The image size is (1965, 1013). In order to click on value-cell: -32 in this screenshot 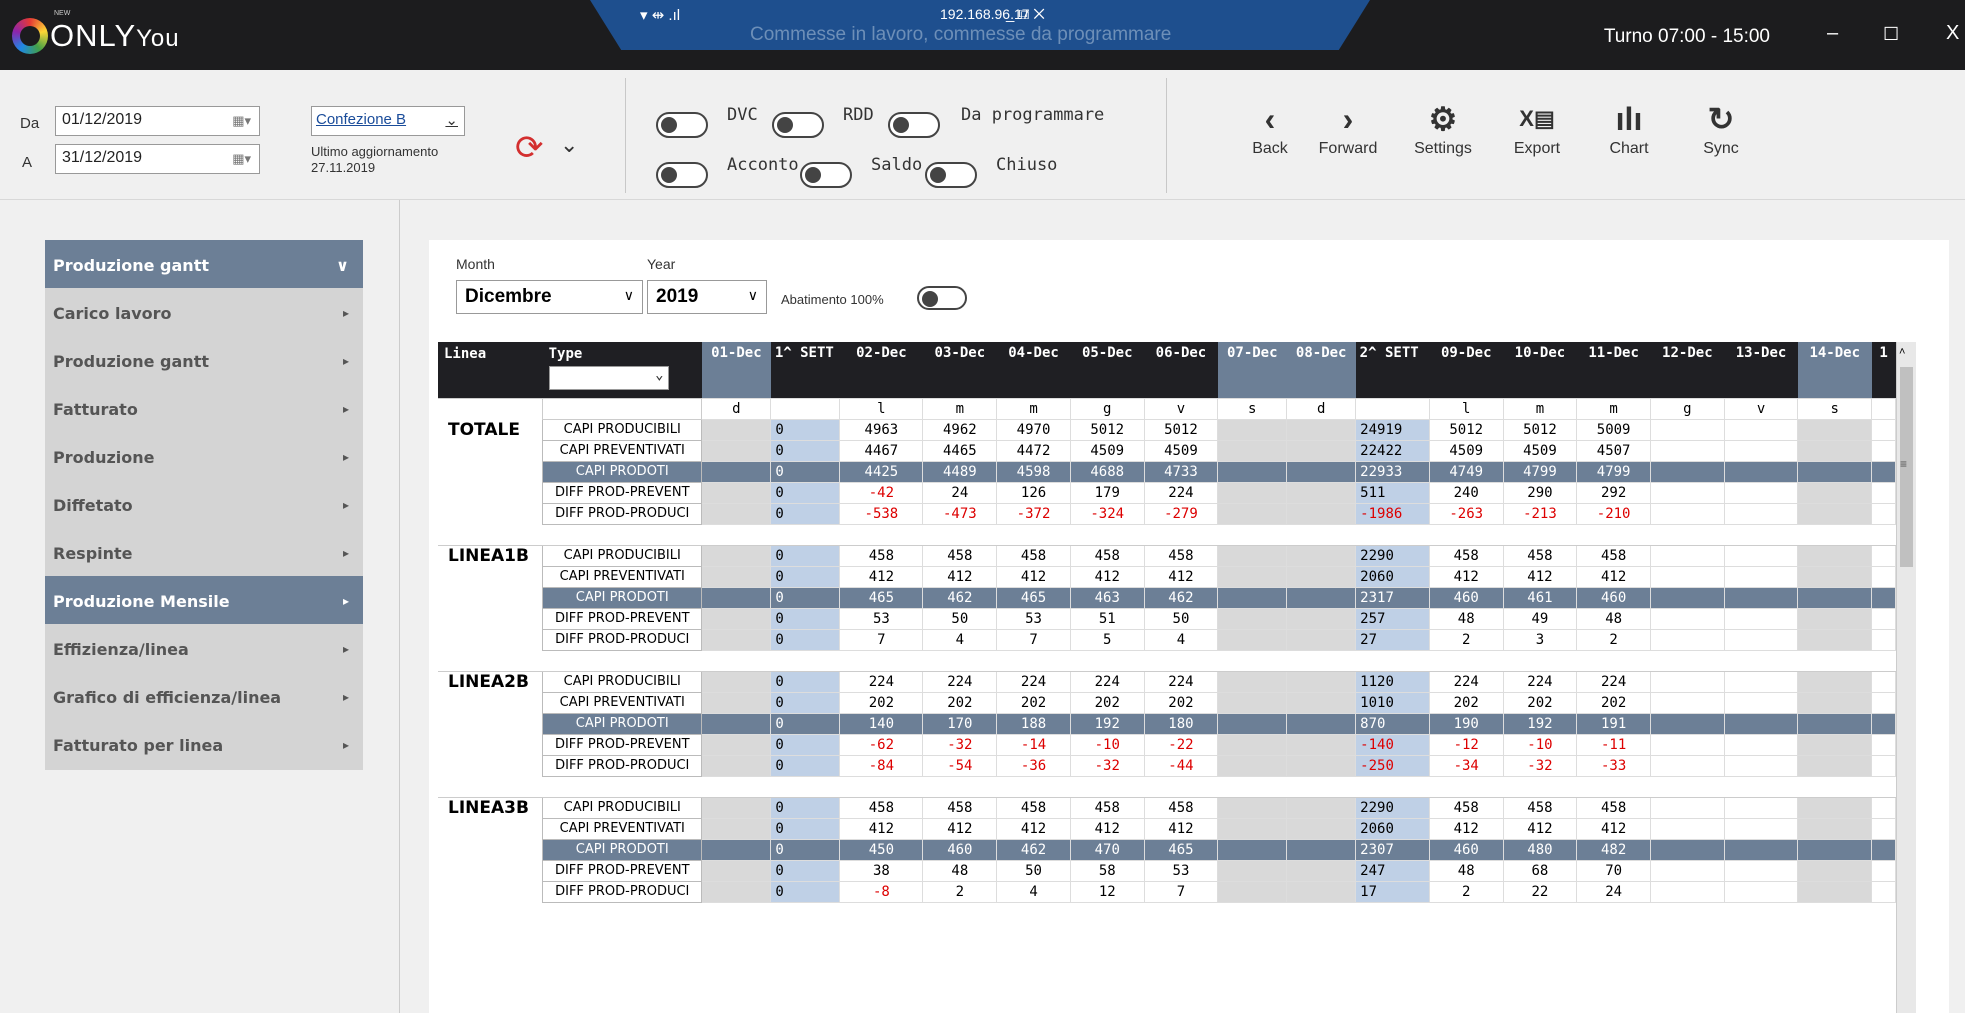, I will do `click(1540, 765)`.